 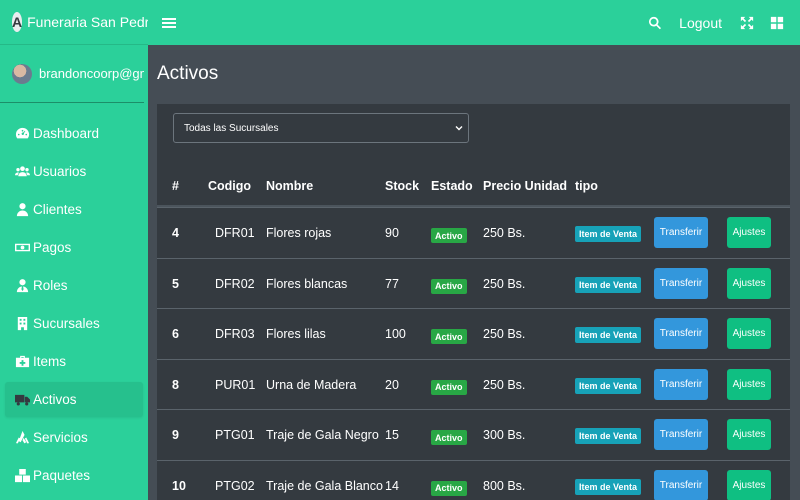 I want to click on user-panel: brandoncoorp@gmail, so click(x=72, y=74).